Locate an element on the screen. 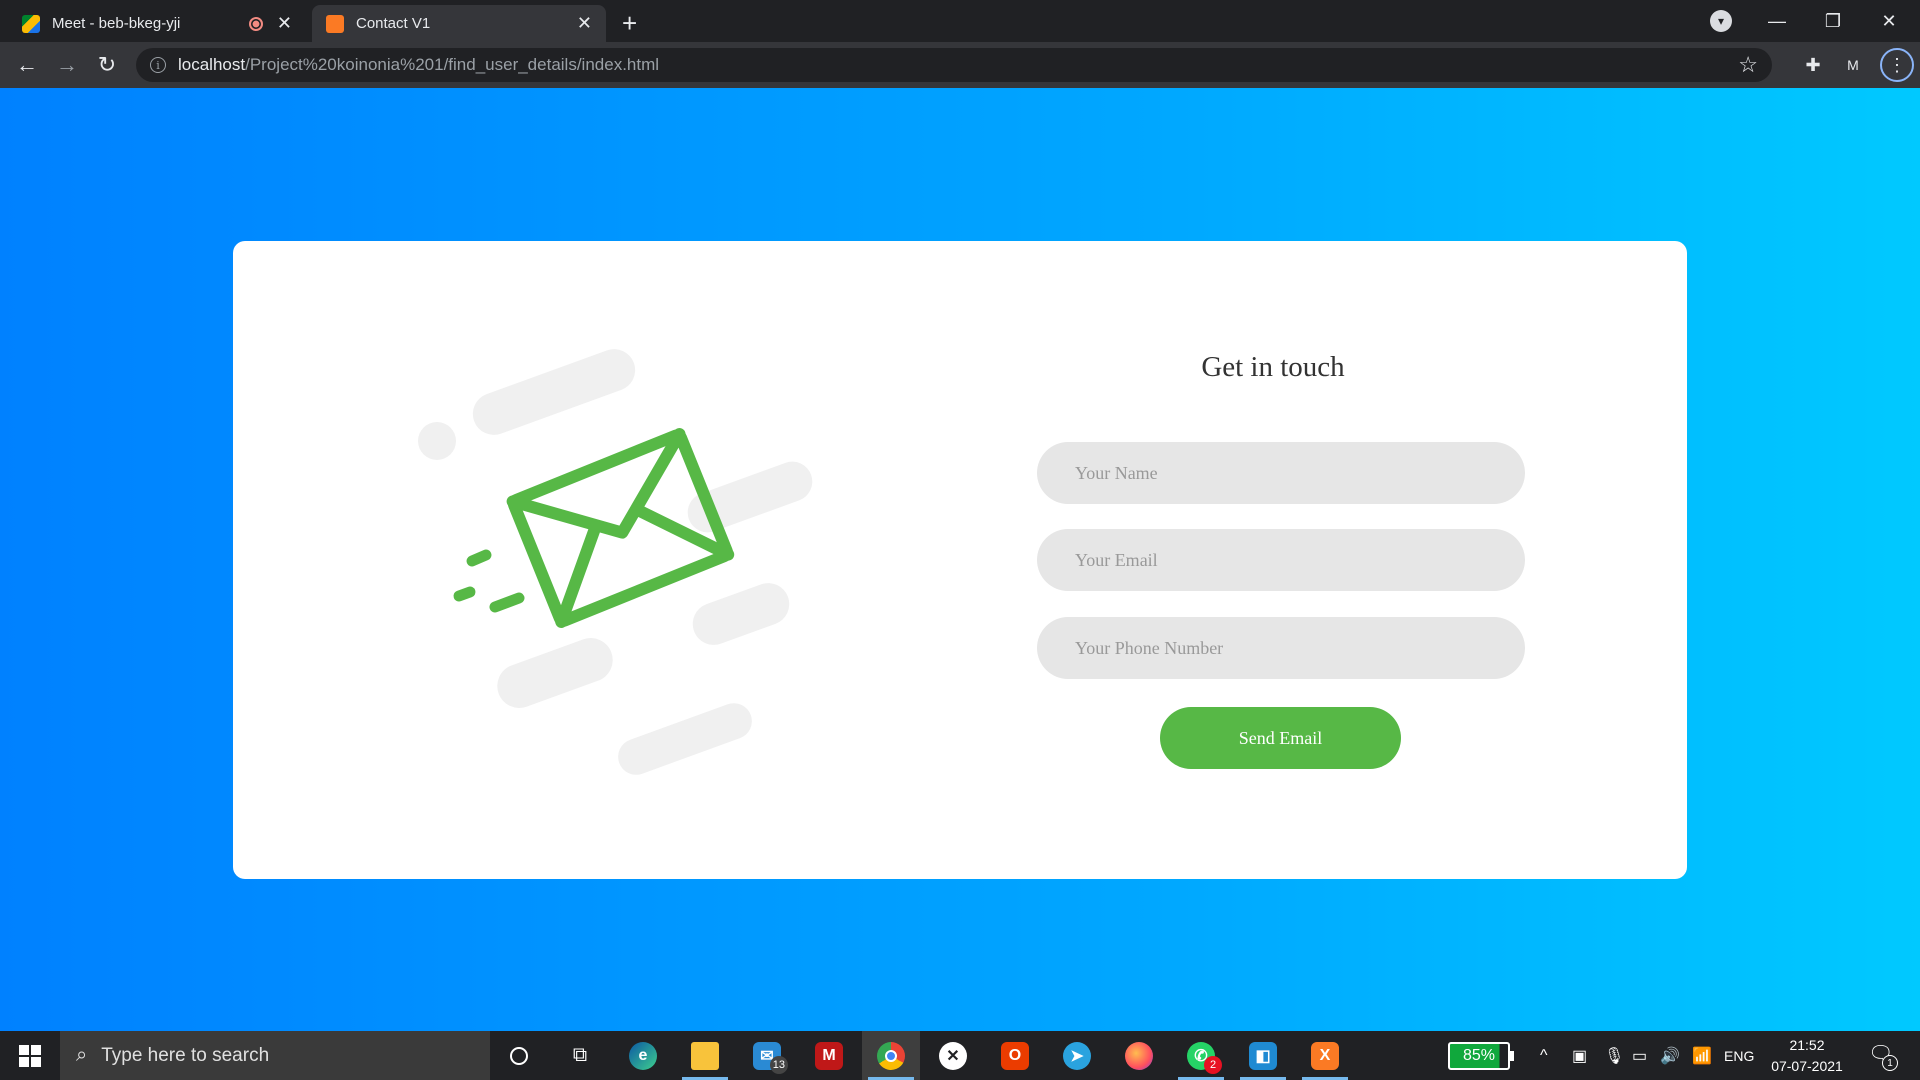 This screenshot has width=1920, height=1080. mail-icon: ✉ 13 is located at coordinates (767, 1055).